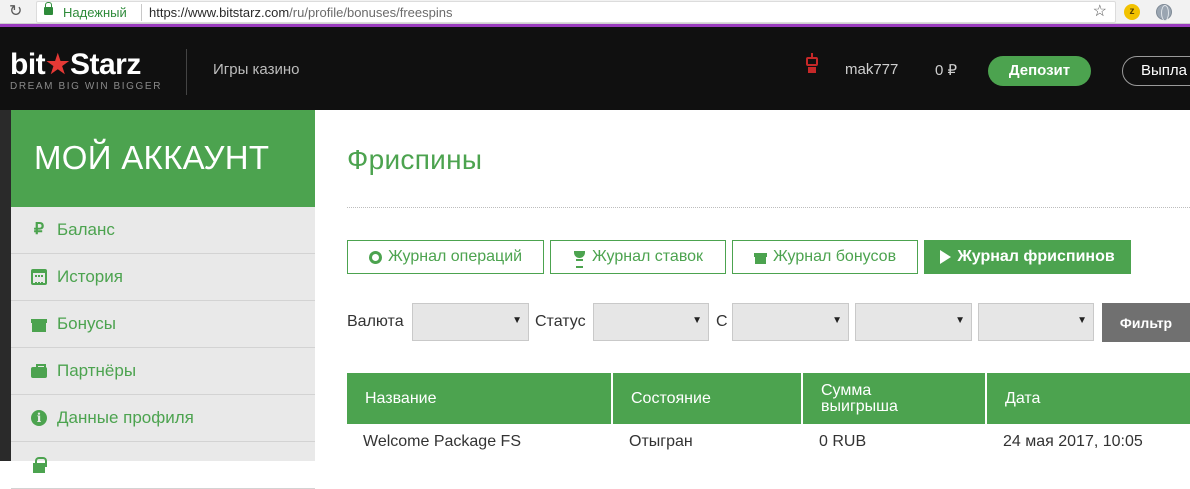 The image size is (1190, 489). I want to click on logo: bit★Starz DREAM BIG WIN BIGGER, so click(86, 70).